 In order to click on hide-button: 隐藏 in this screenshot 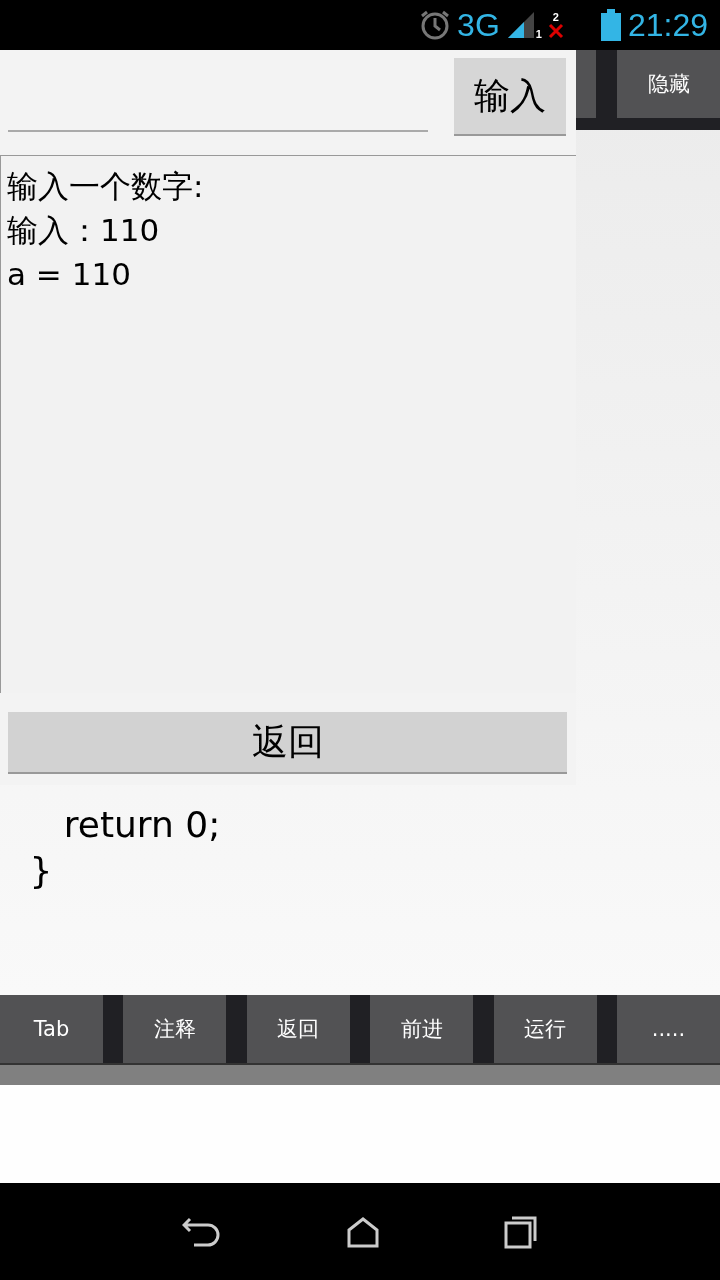, I will do `click(668, 84)`.